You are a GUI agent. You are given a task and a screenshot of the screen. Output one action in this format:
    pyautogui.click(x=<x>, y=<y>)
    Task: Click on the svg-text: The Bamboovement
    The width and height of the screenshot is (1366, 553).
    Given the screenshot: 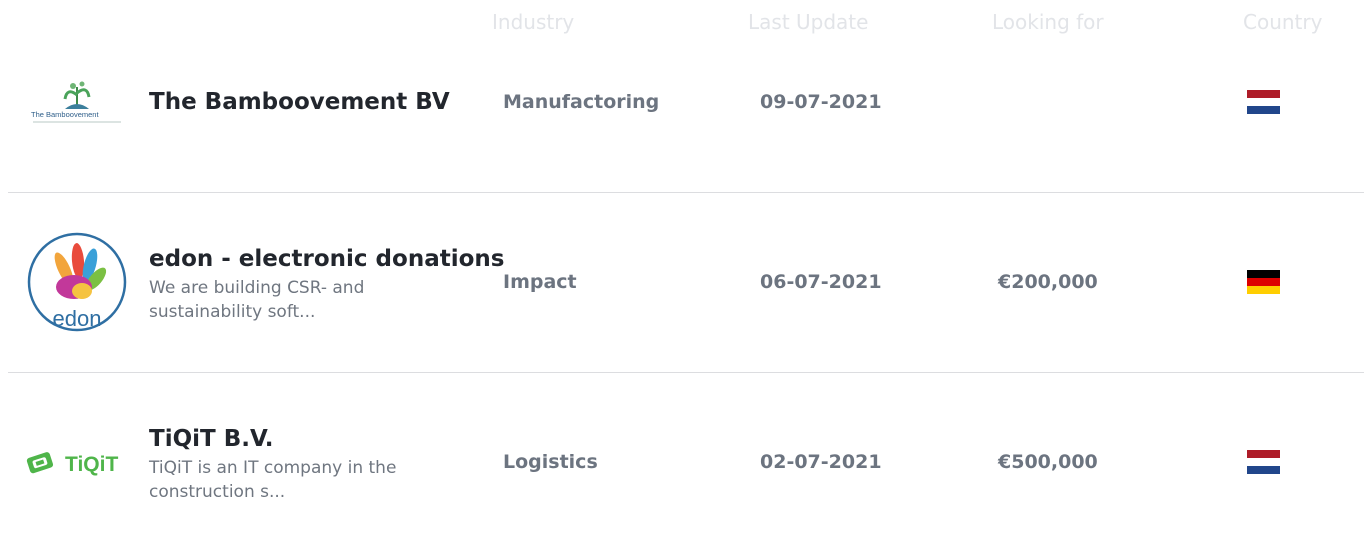 What is the action you would take?
    pyautogui.click(x=65, y=114)
    